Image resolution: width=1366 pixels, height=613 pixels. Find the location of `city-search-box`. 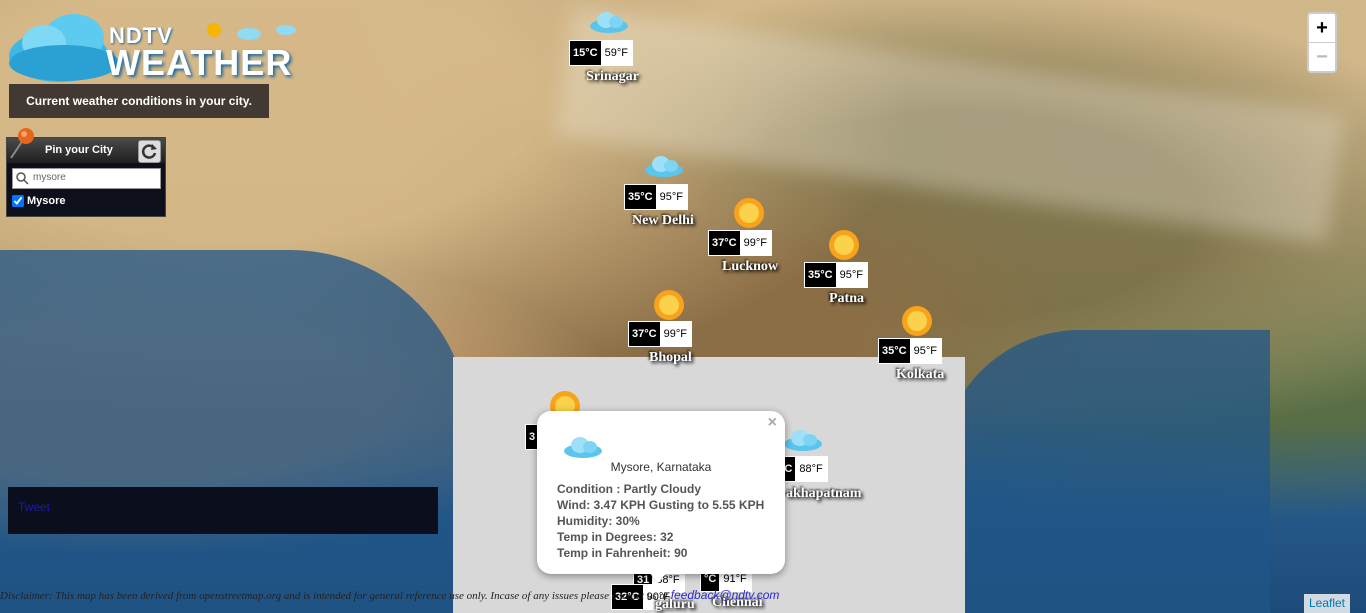

city-search-box is located at coordinates (86, 178).